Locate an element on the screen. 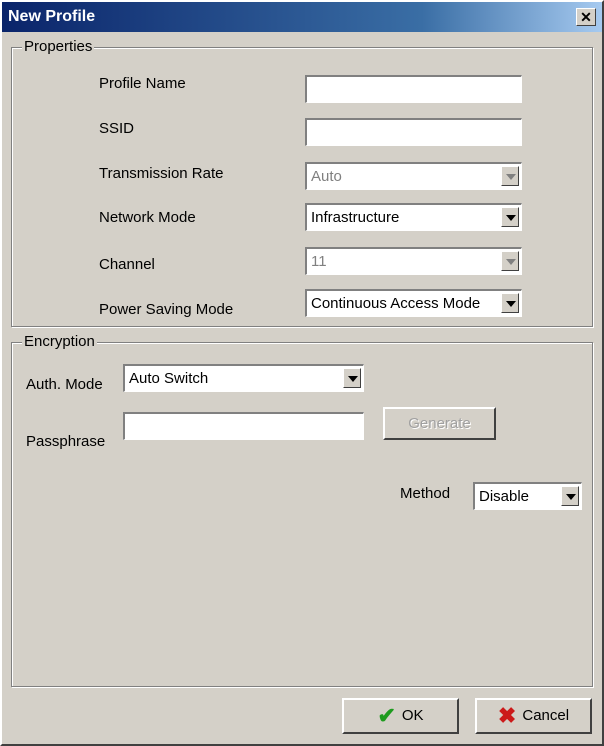  close-button: ✕ is located at coordinates (586, 17).